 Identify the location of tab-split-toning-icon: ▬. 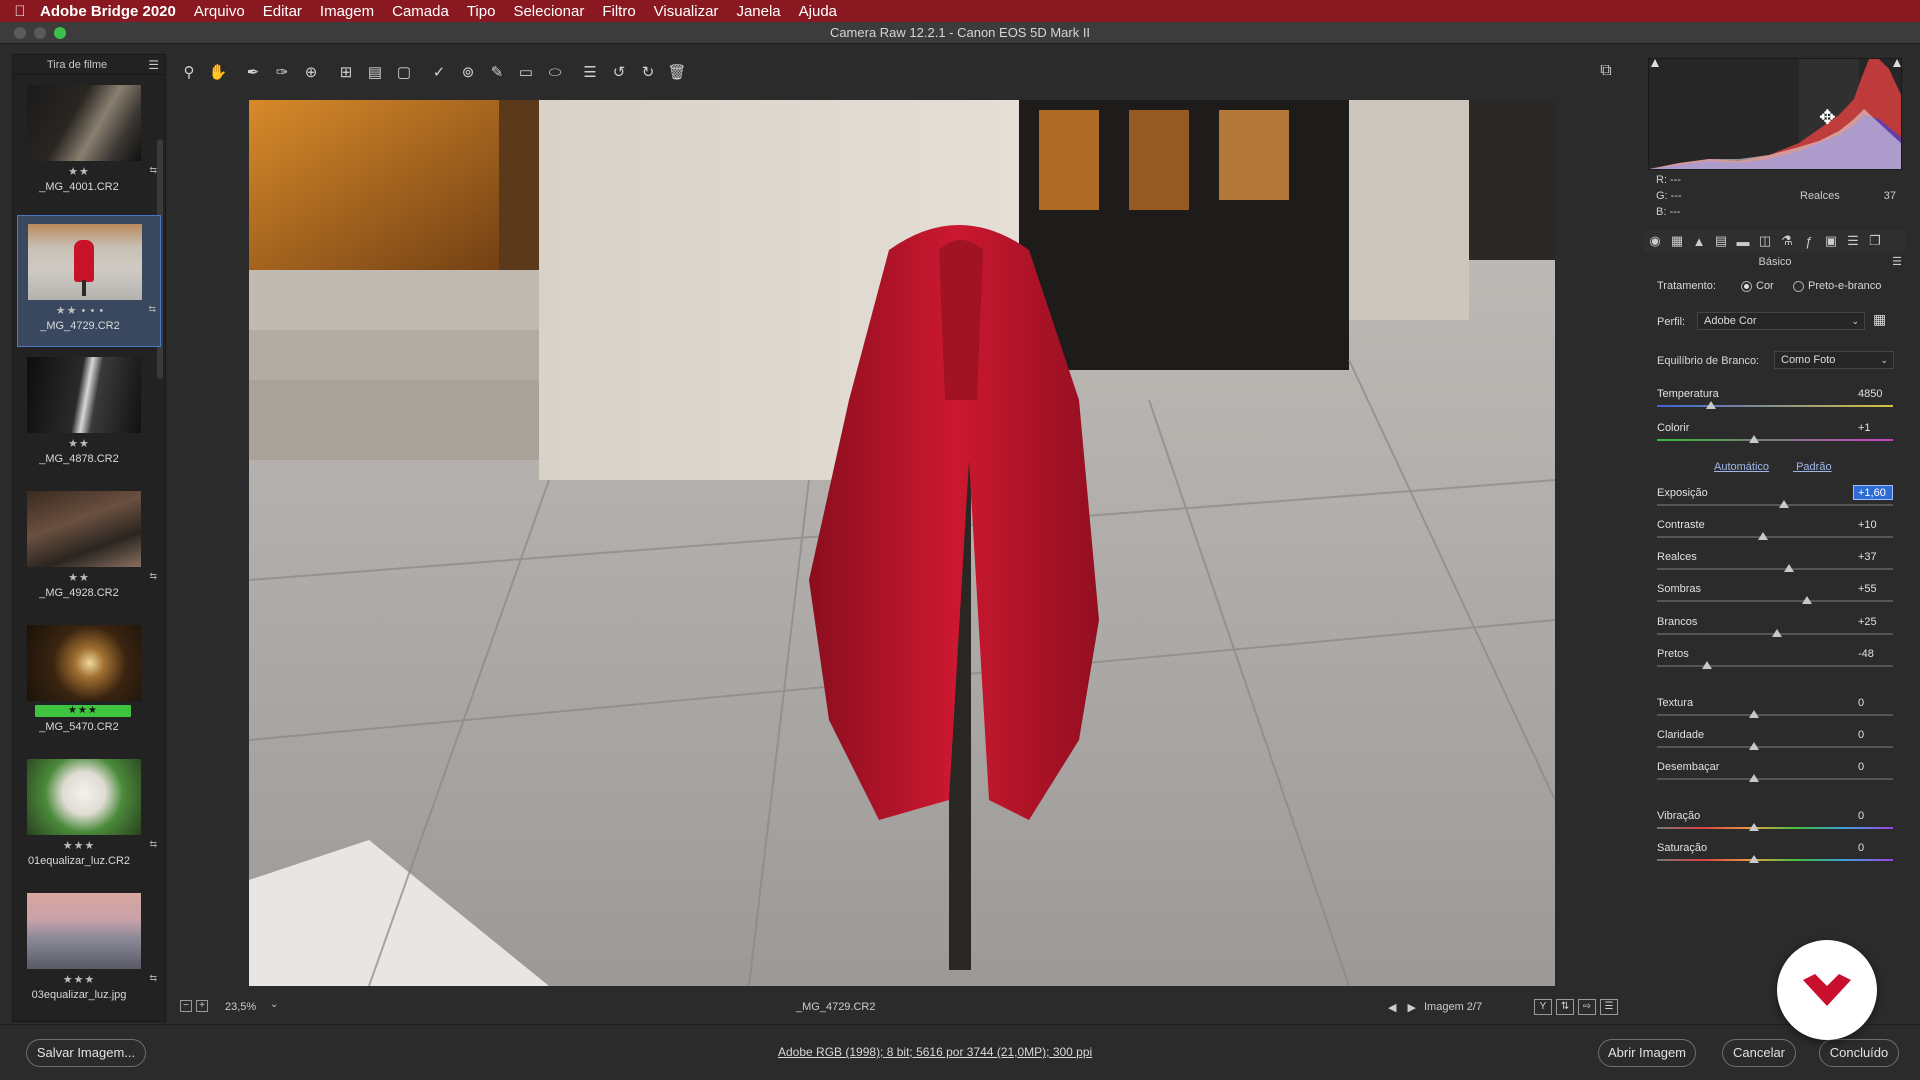
(1743, 241).